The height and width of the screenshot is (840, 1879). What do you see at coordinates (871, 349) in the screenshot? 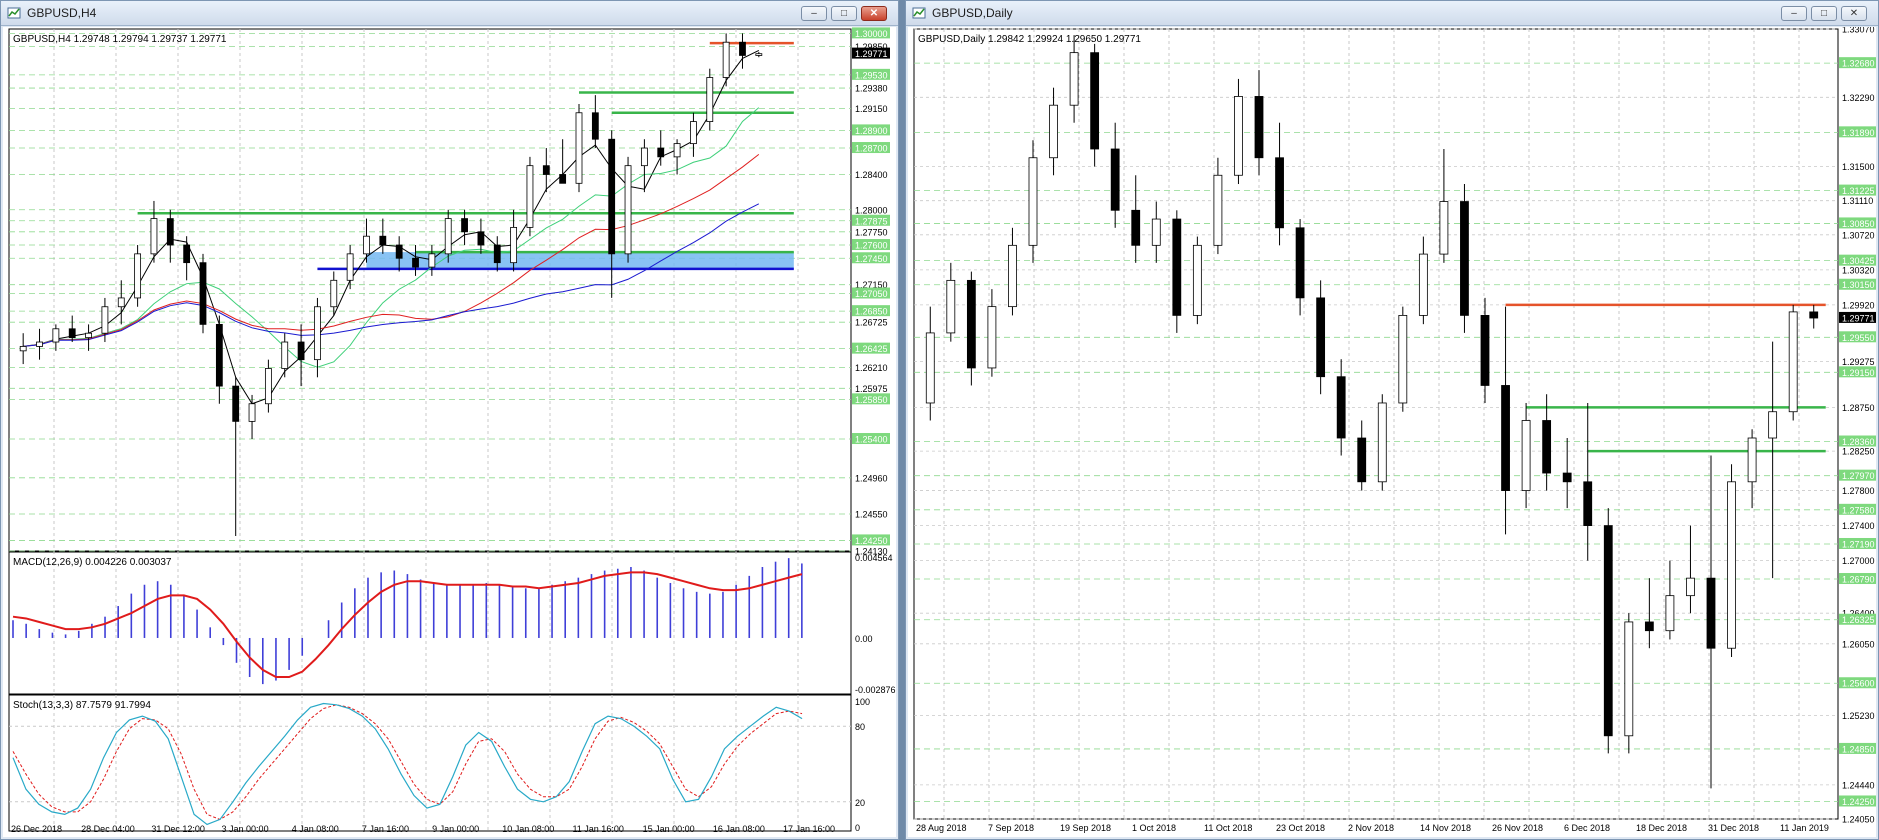
I see `price-tick-label: 1.26425` at bounding box center [871, 349].